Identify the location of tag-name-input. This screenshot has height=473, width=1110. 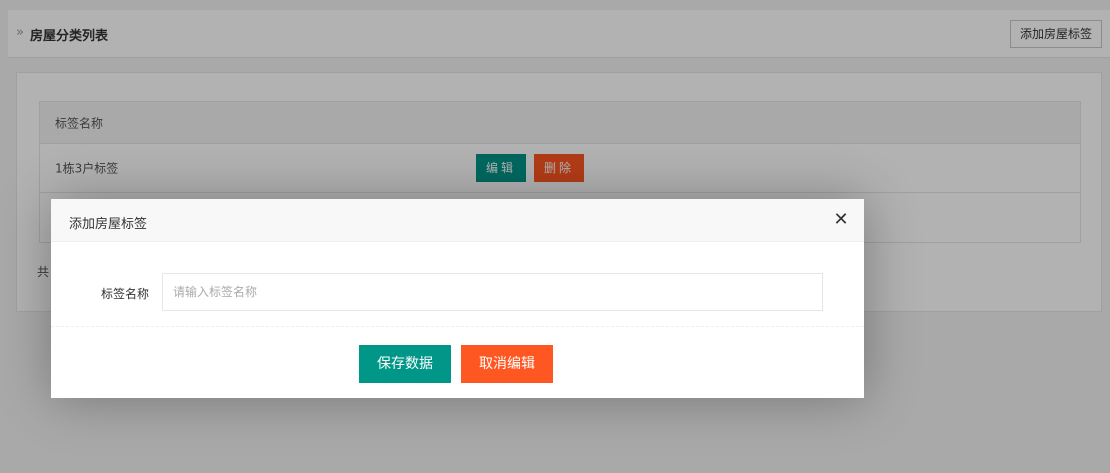
(492, 292).